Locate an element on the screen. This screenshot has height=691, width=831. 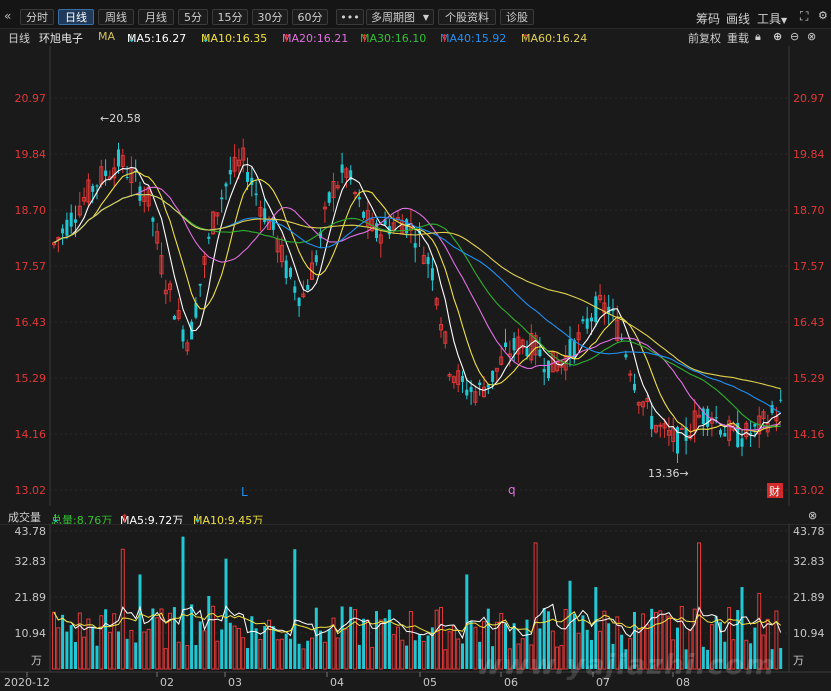
settings-icon: ⚙ is located at coordinates (823, 15).